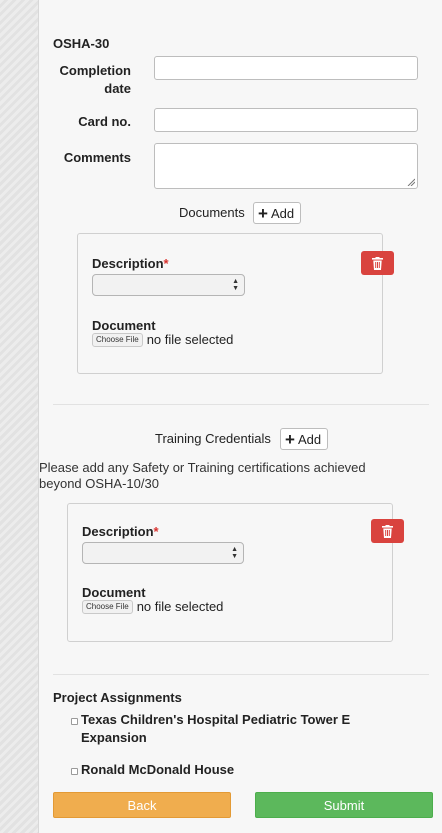  Describe the element at coordinates (97, 157) in the screenshot. I see `comments-label: Comments` at that location.